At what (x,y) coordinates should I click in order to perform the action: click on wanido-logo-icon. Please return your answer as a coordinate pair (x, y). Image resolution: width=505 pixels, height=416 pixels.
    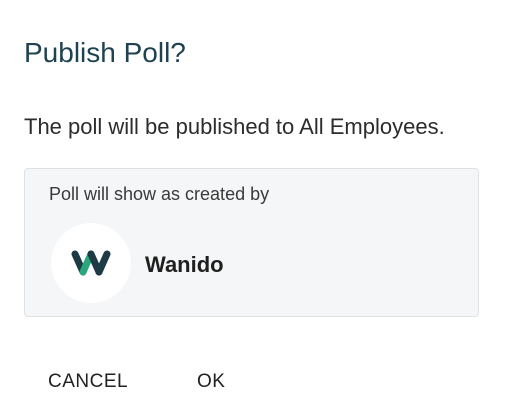
    Looking at the image, I should click on (91, 263).